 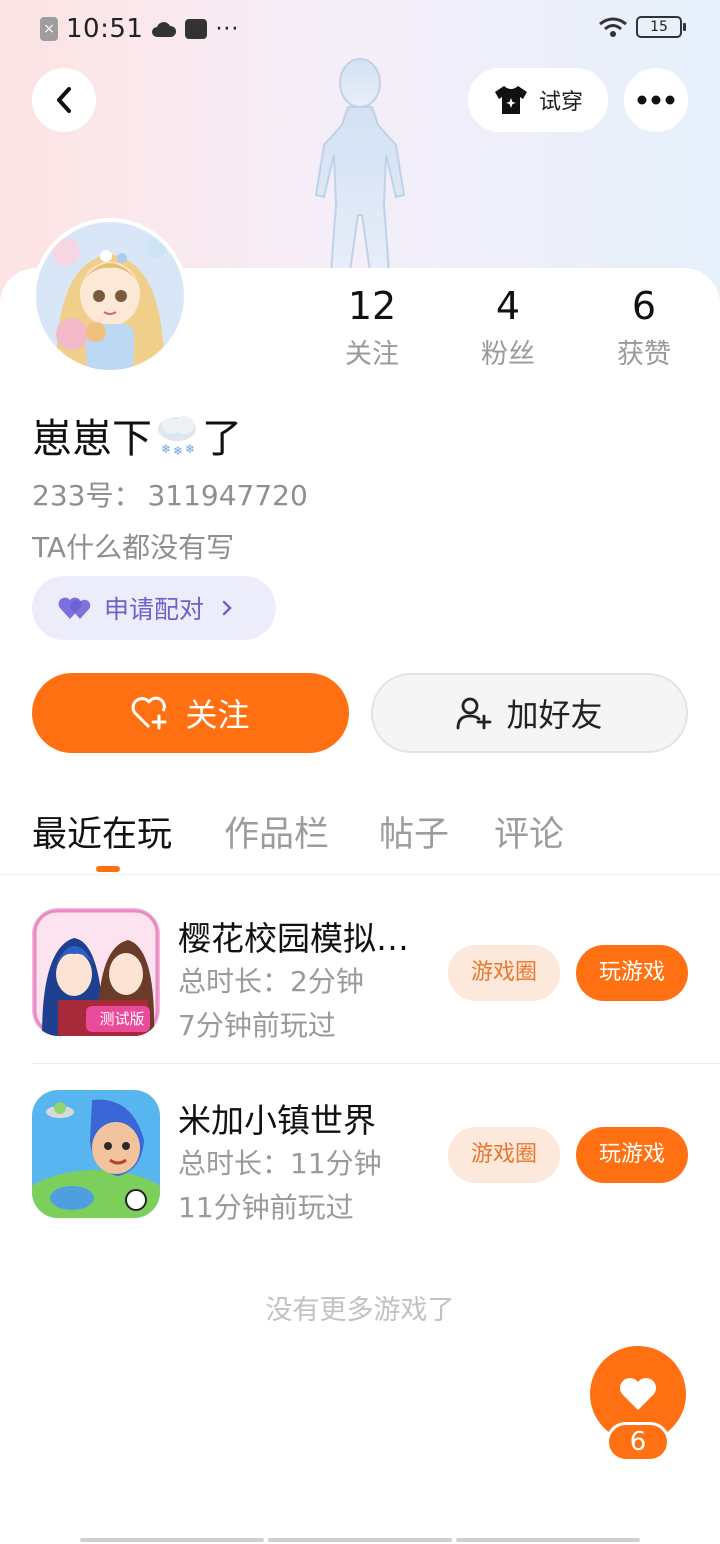 I want to click on gesture-navigation-bar, so click(x=360, y=1540).